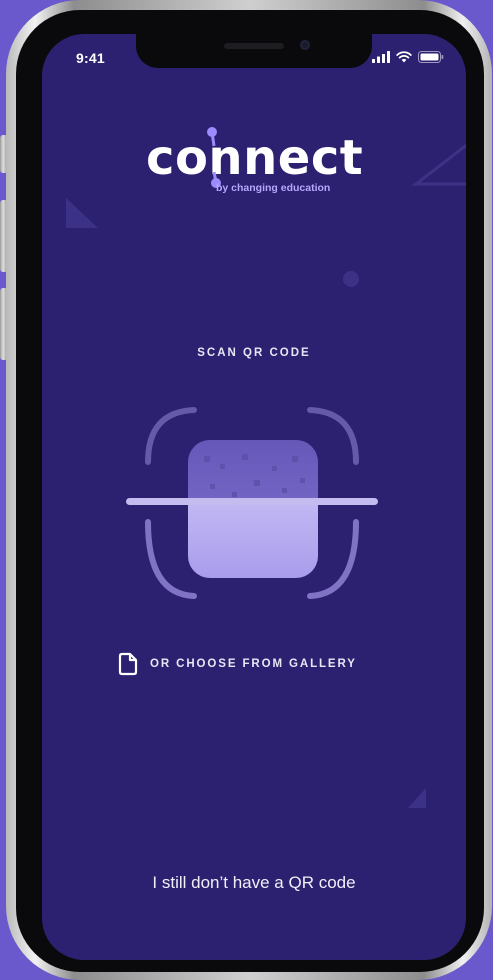  I want to click on file-icon, so click(128, 664).